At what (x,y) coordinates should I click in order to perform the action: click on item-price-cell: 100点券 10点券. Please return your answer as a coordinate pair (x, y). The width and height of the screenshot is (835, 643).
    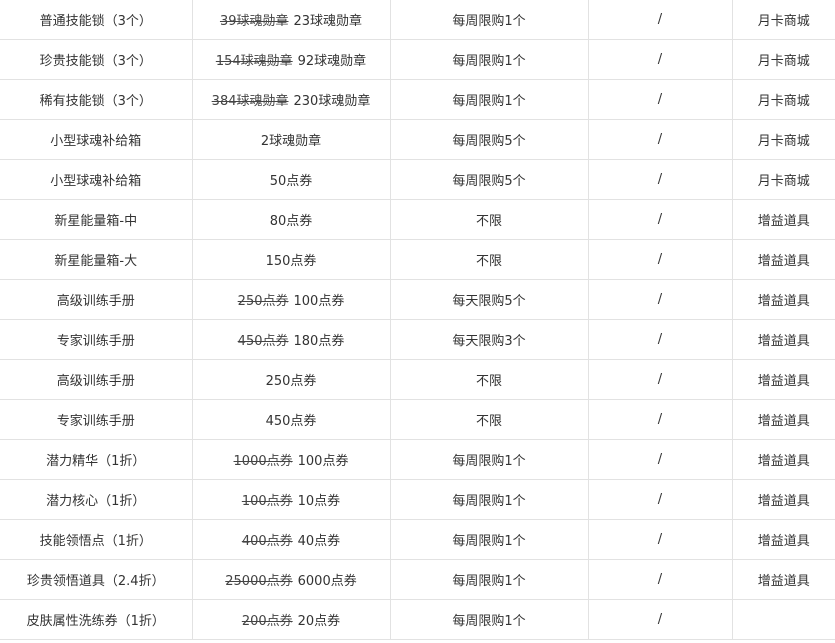
    Looking at the image, I should click on (291, 499).